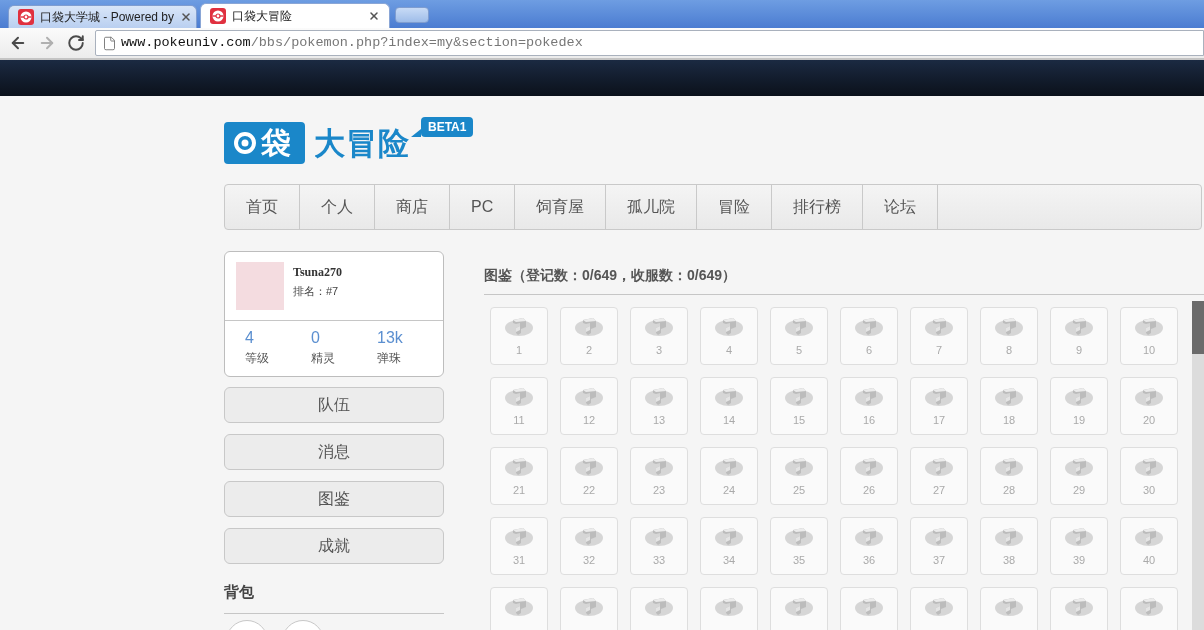 Image resolution: width=1204 pixels, height=630 pixels. What do you see at coordinates (659, 546) in the screenshot?
I see `pokedex-entry: 33` at bounding box center [659, 546].